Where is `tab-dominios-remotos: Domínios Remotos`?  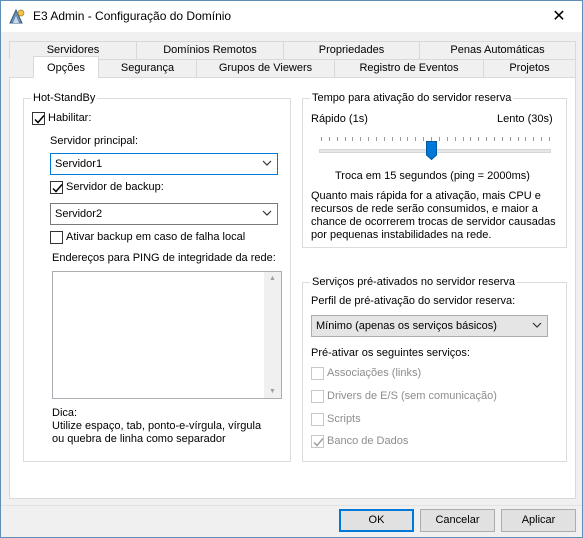
tab-dominios-remotos: Domínios Remotos is located at coordinates (210, 50).